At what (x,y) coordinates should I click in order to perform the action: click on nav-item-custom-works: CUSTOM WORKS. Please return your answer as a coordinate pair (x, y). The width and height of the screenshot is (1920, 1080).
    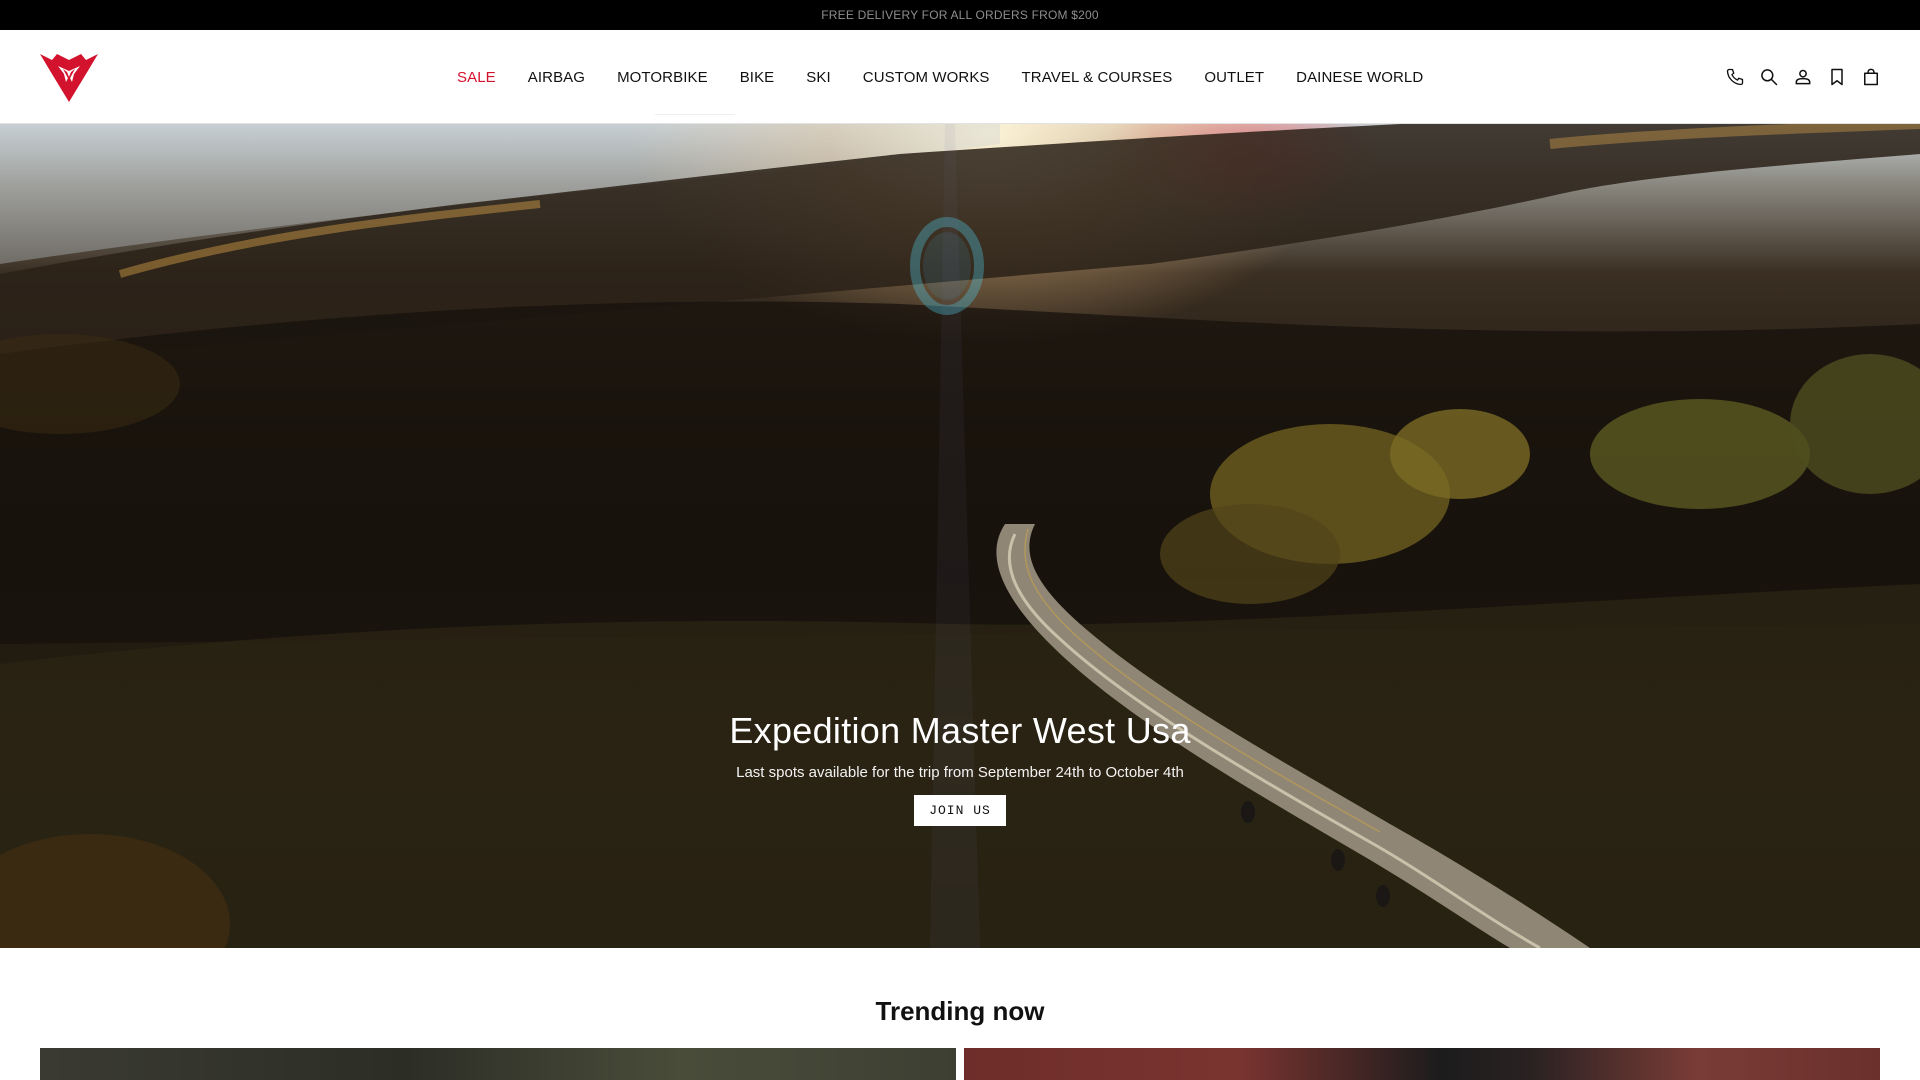
    Looking at the image, I should click on (926, 77).